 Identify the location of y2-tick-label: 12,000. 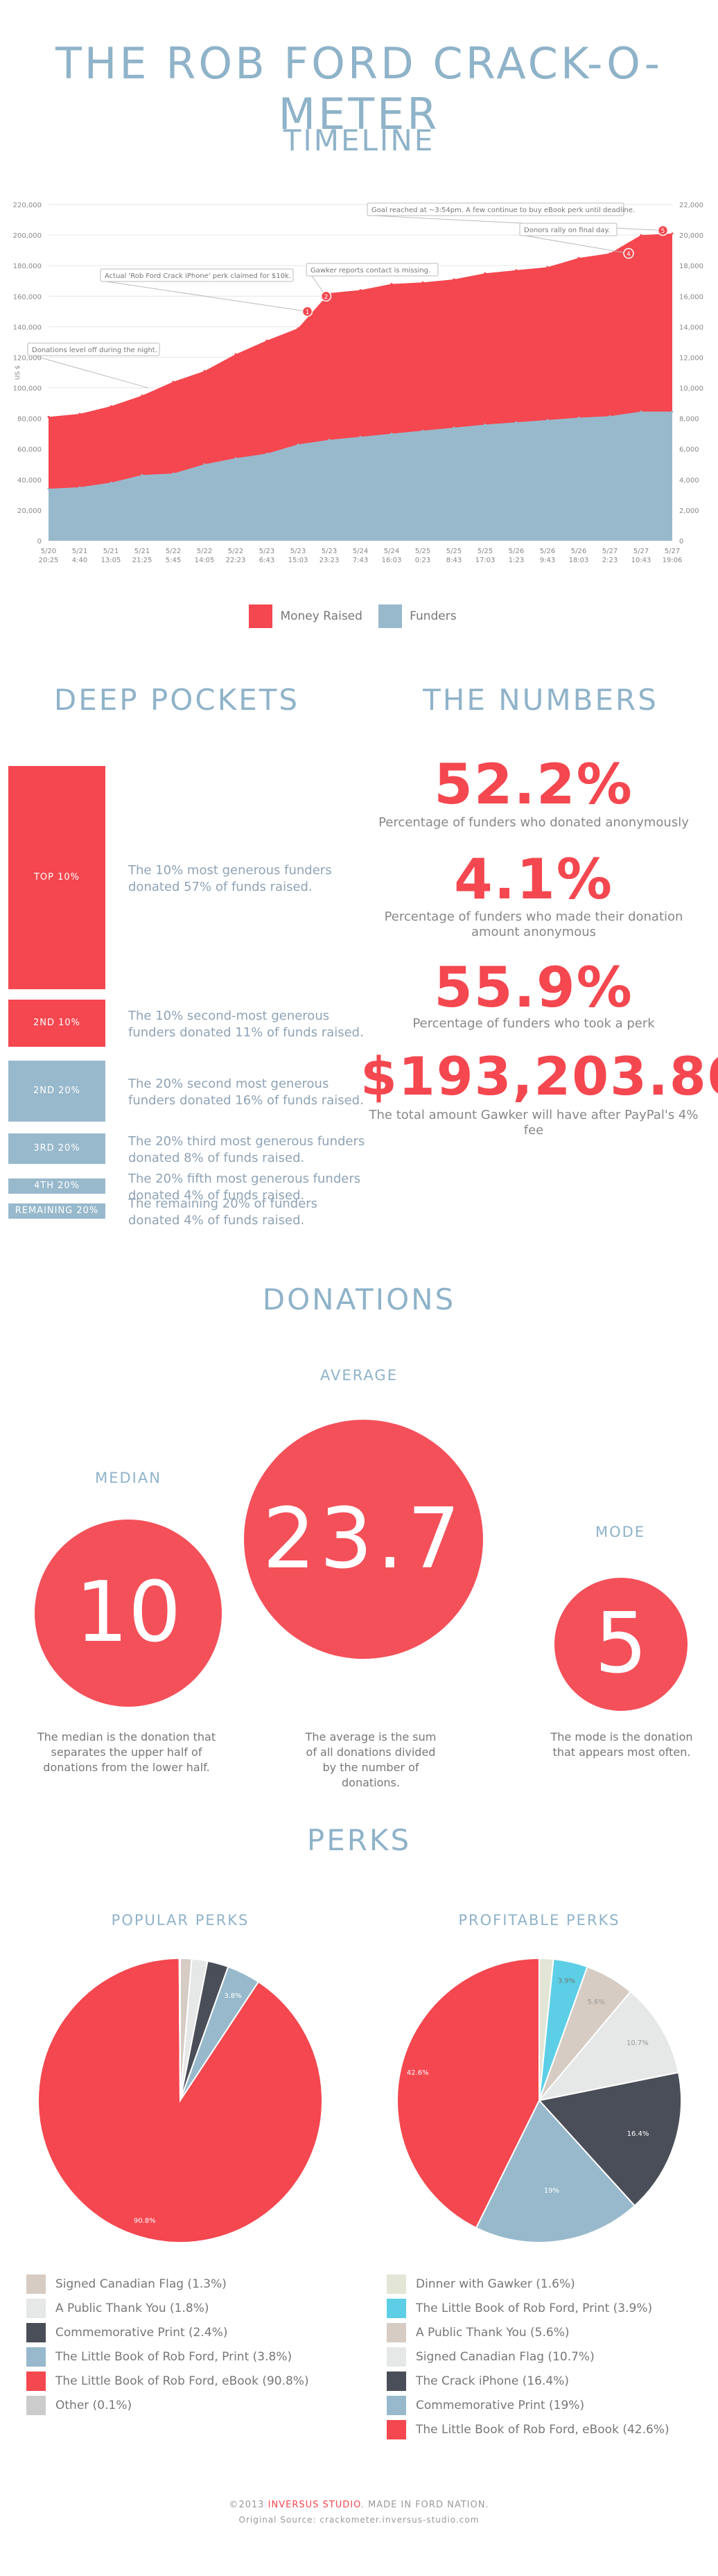
(691, 358).